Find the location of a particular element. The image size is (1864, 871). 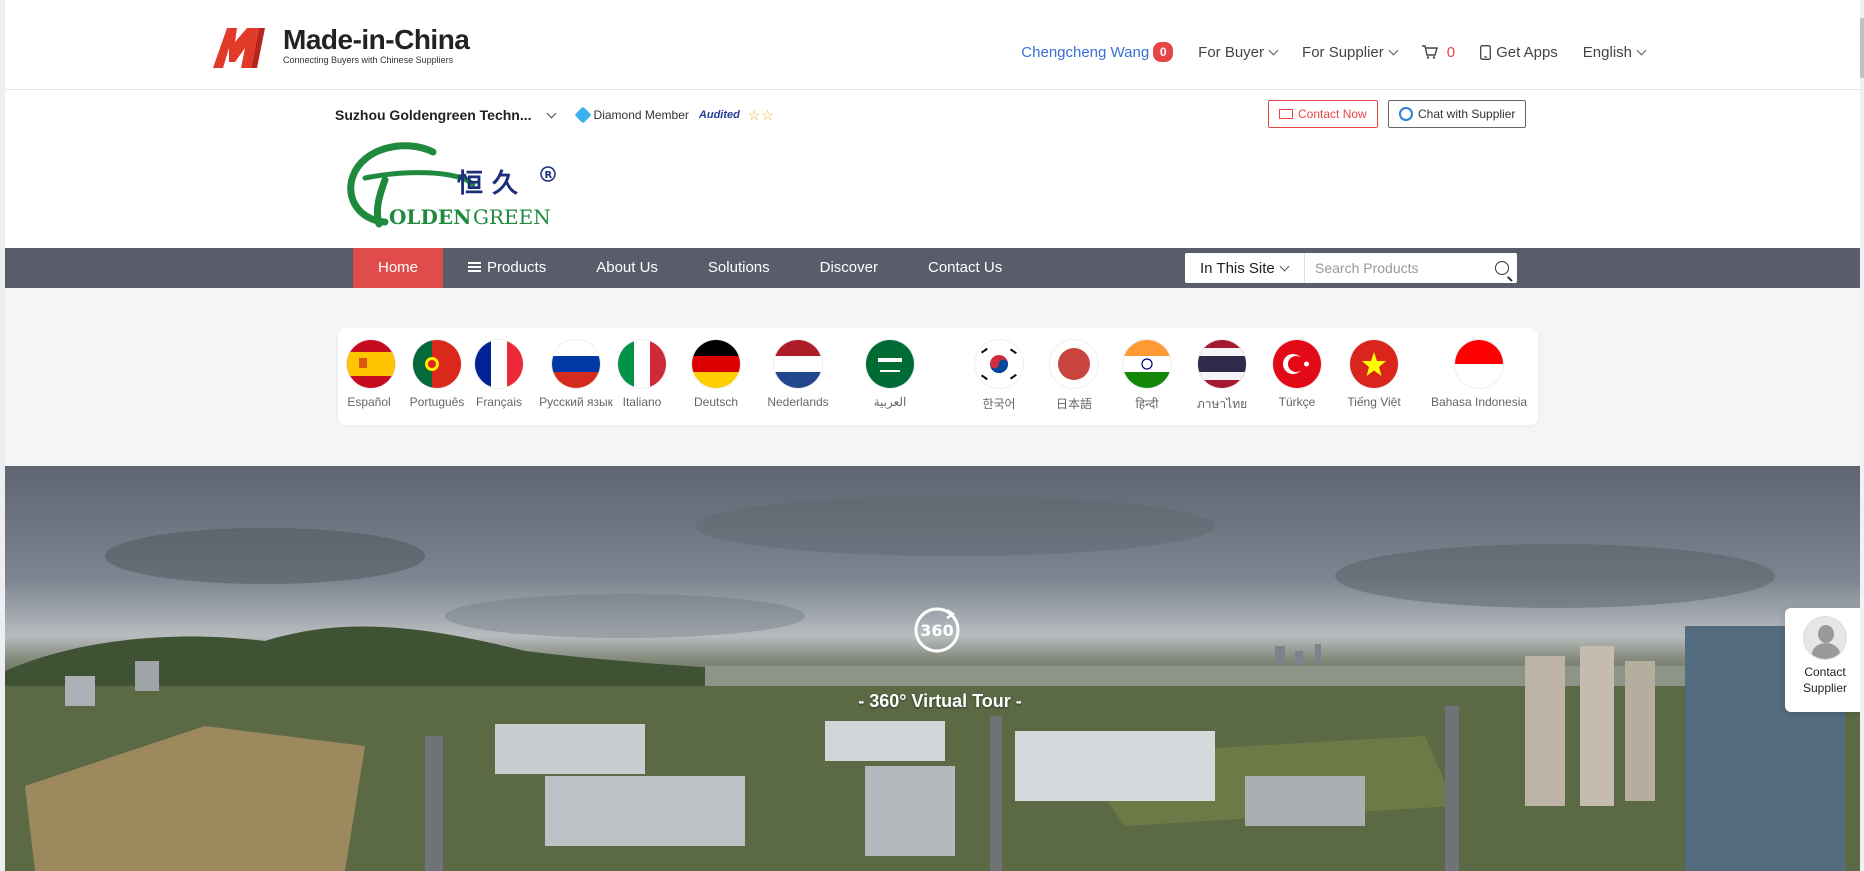

for-buyer-label: For Buyer is located at coordinates (1231, 52).